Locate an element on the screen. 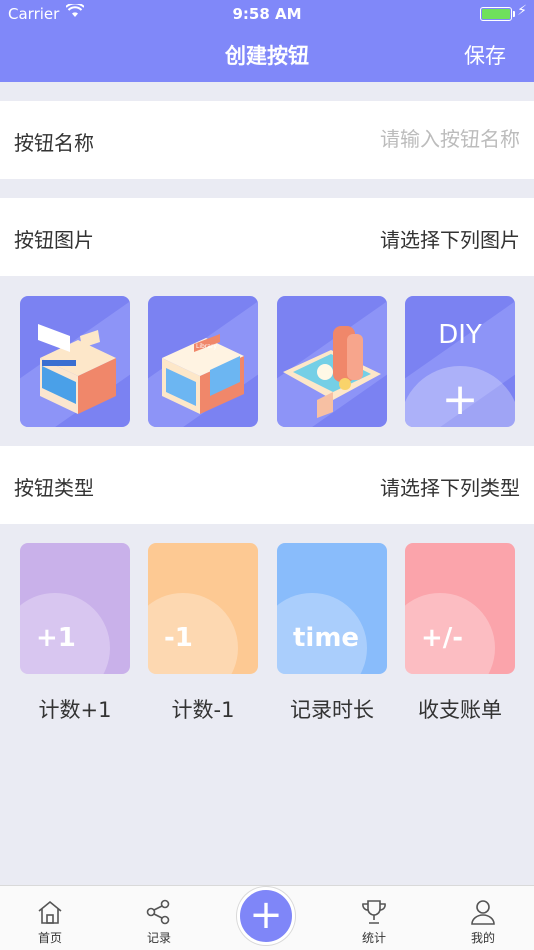 Image resolution: width=534 pixels, height=950 pixels. clock: 9:58 AM is located at coordinates (267, 14).